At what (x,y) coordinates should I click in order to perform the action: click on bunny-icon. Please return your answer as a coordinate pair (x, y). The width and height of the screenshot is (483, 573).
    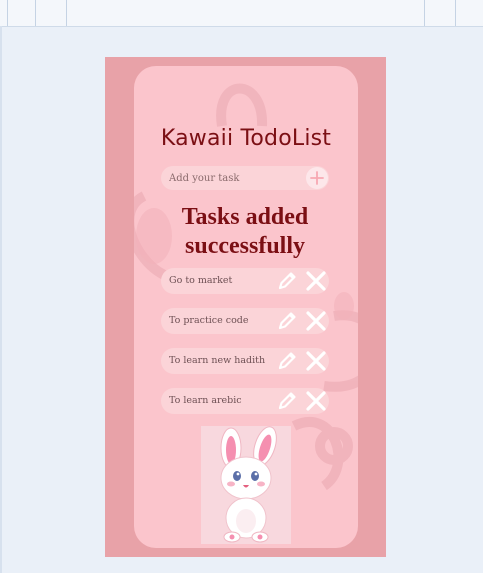
    Looking at the image, I should click on (248, 484).